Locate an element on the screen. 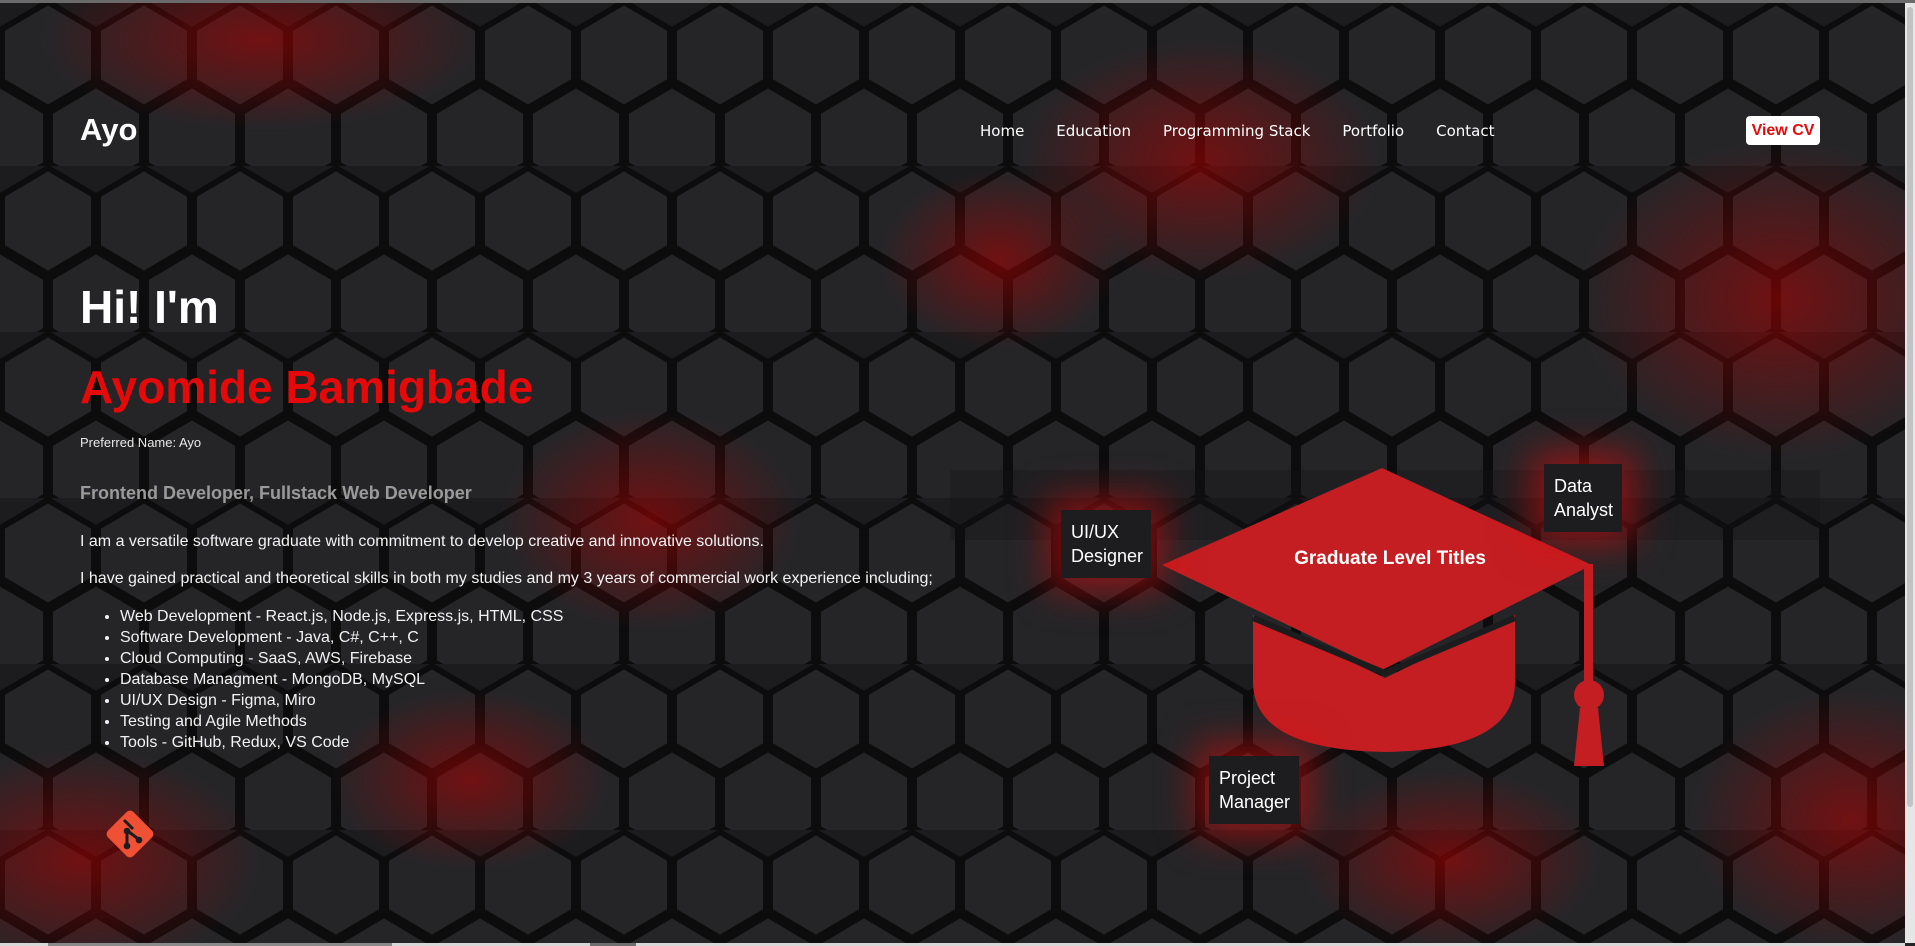 This screenshot has height=946, width=1915. nav-contact: Contact is located at coordinates (1465, 131).